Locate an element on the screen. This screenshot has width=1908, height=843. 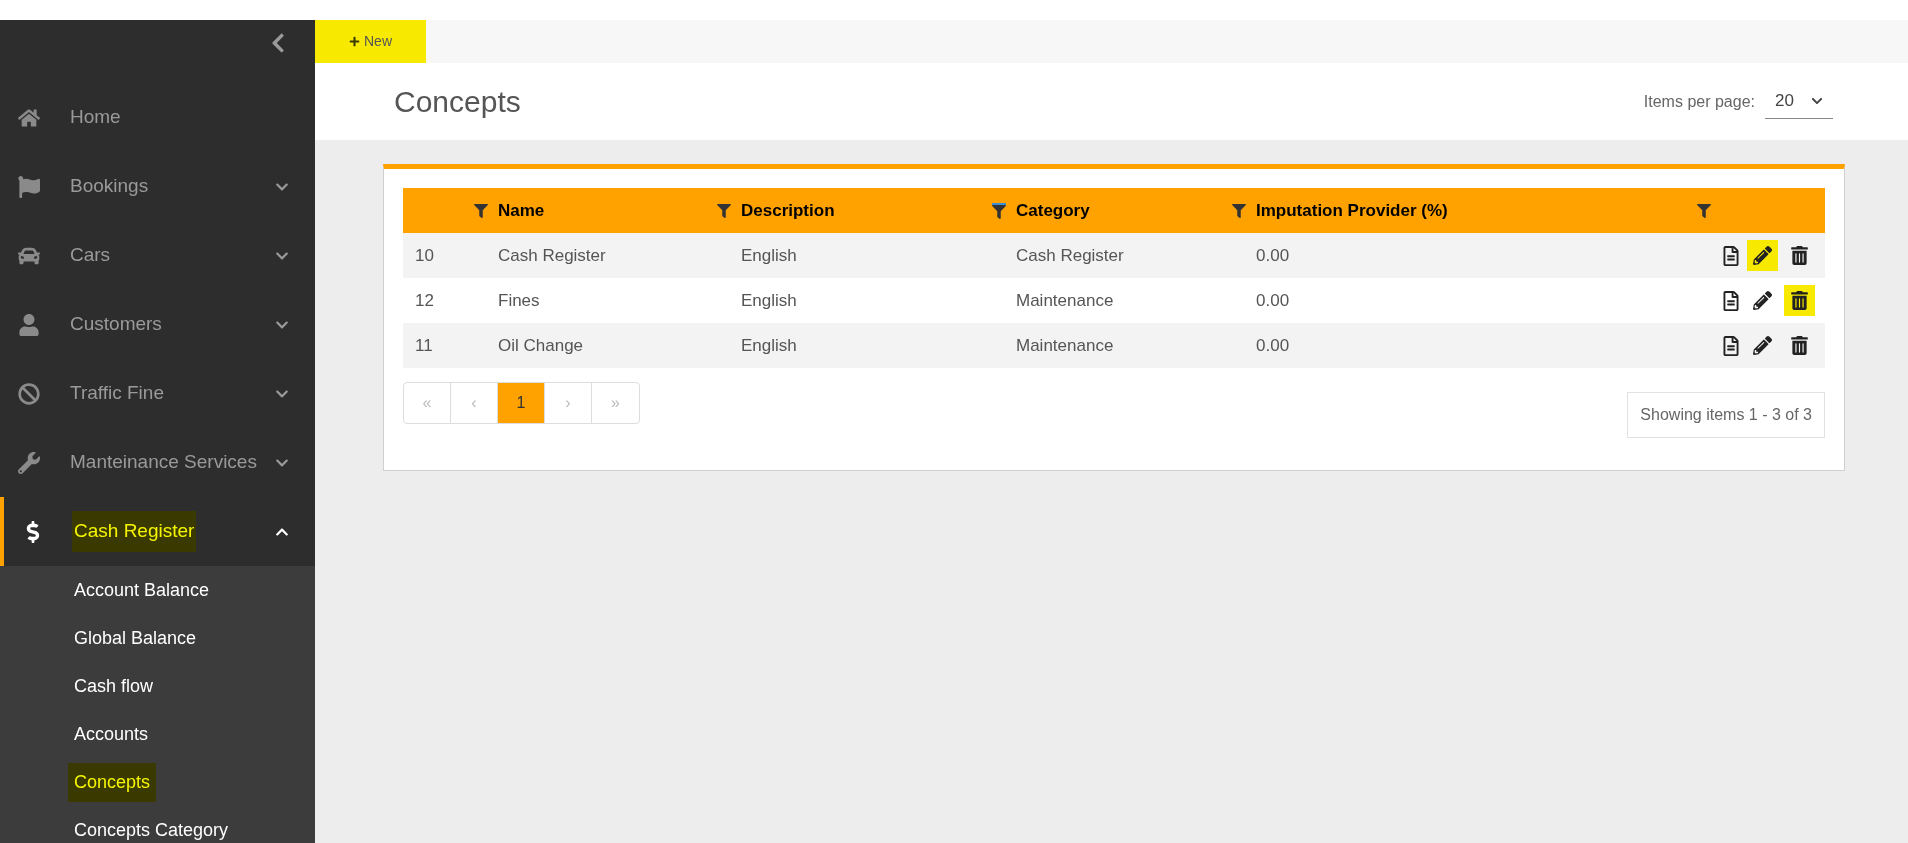
edit-button is located at coordinates (1762, 255).